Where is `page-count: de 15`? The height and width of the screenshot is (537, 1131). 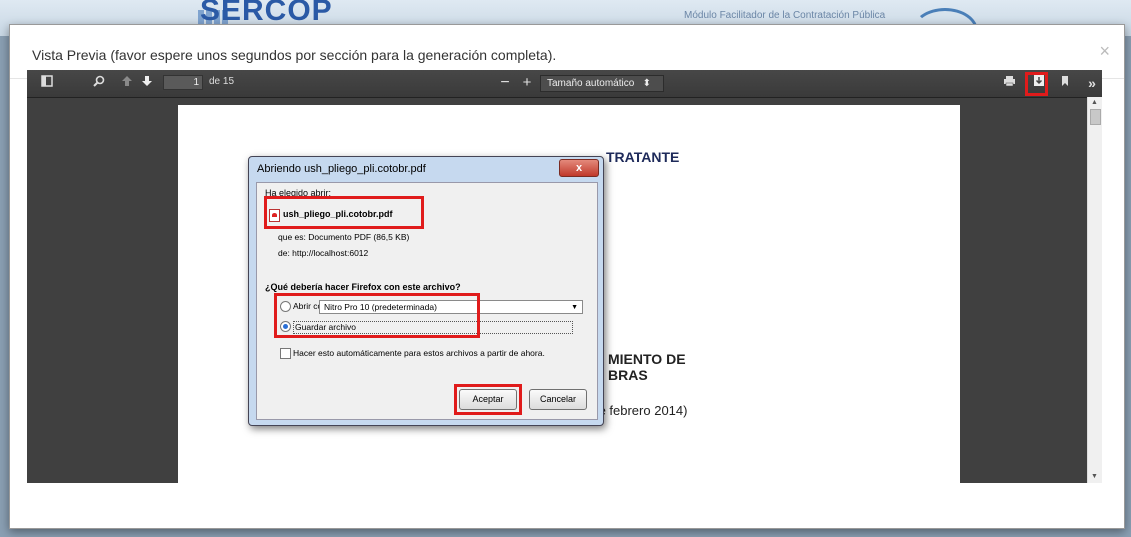
page-count: de 15 is located at coordinates (222, 81).